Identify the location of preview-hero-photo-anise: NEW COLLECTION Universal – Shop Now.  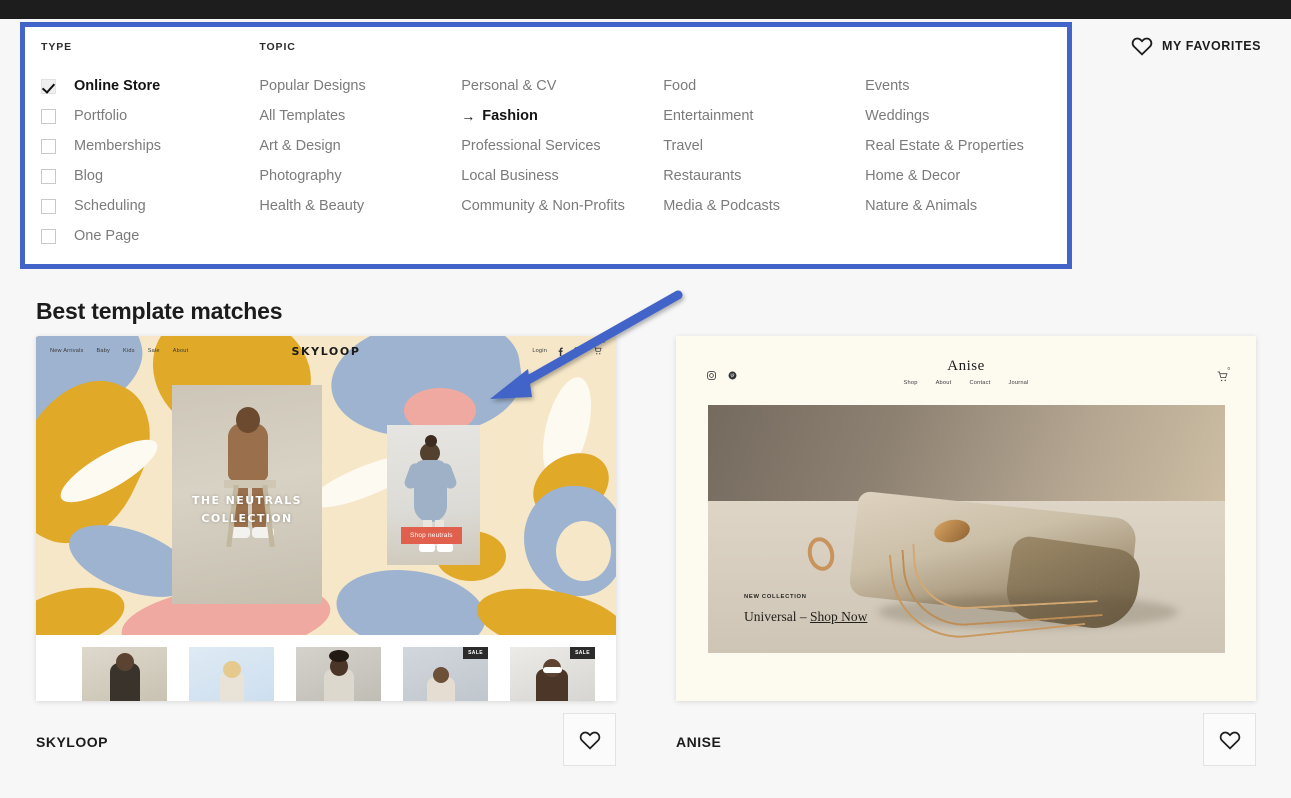
(966, 529).